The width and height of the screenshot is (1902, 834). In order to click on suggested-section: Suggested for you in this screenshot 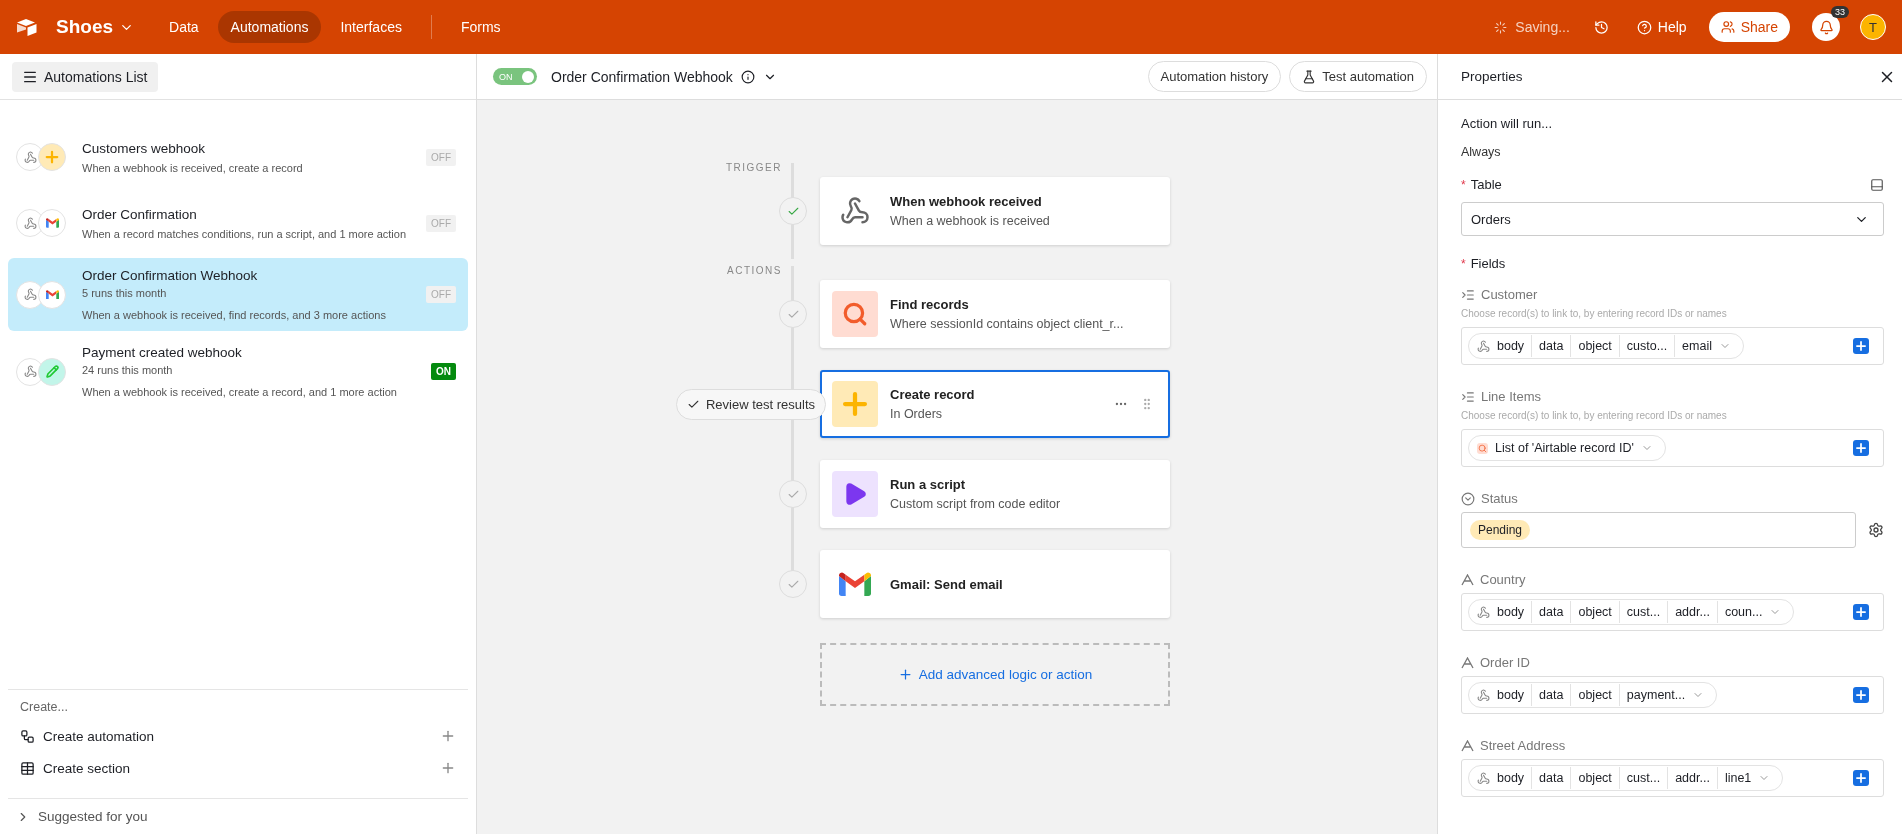, I will do `click(238, 816)`.